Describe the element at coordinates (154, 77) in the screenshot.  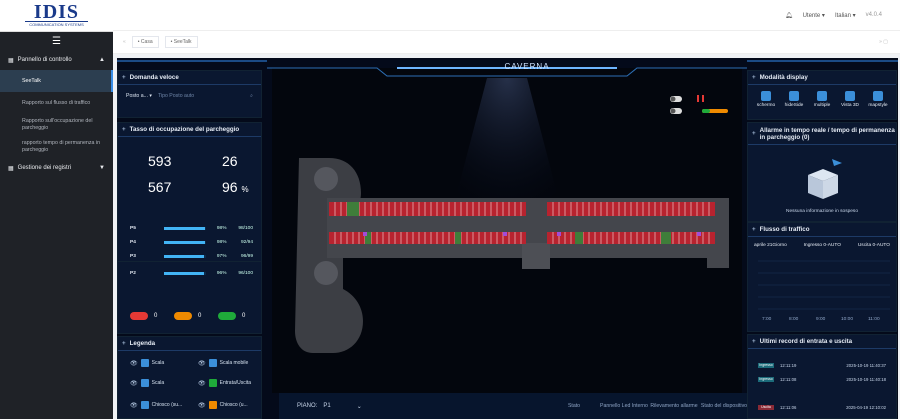
I see `quick-query-title: Domanda veloce` at that location.